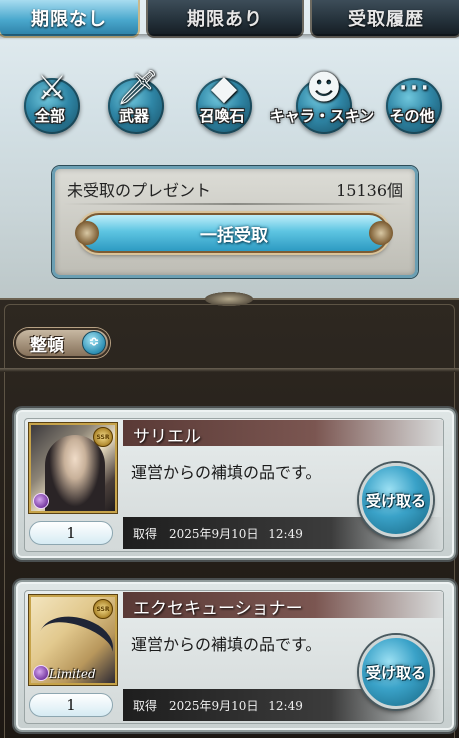 The image size is (459, 738). Describe the element at coordinates (229, 37) in the screenshot. I see `tab-shadow` at that location.